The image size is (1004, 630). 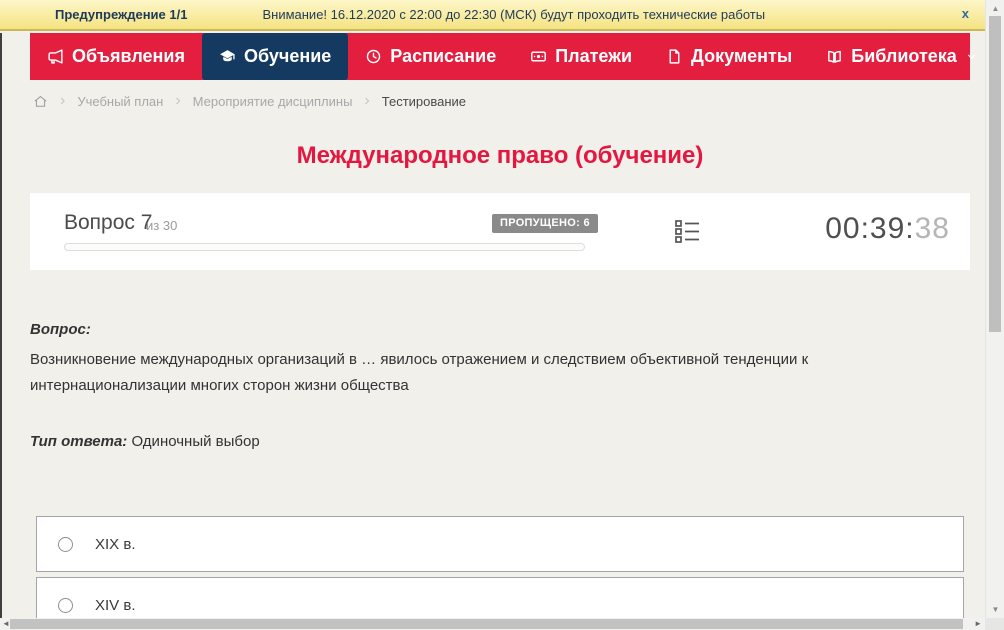 What do you see at coordinates (742, 56) in the screenshot?
I see `nav-item-label: Документы` at bounding box center [742, 56].